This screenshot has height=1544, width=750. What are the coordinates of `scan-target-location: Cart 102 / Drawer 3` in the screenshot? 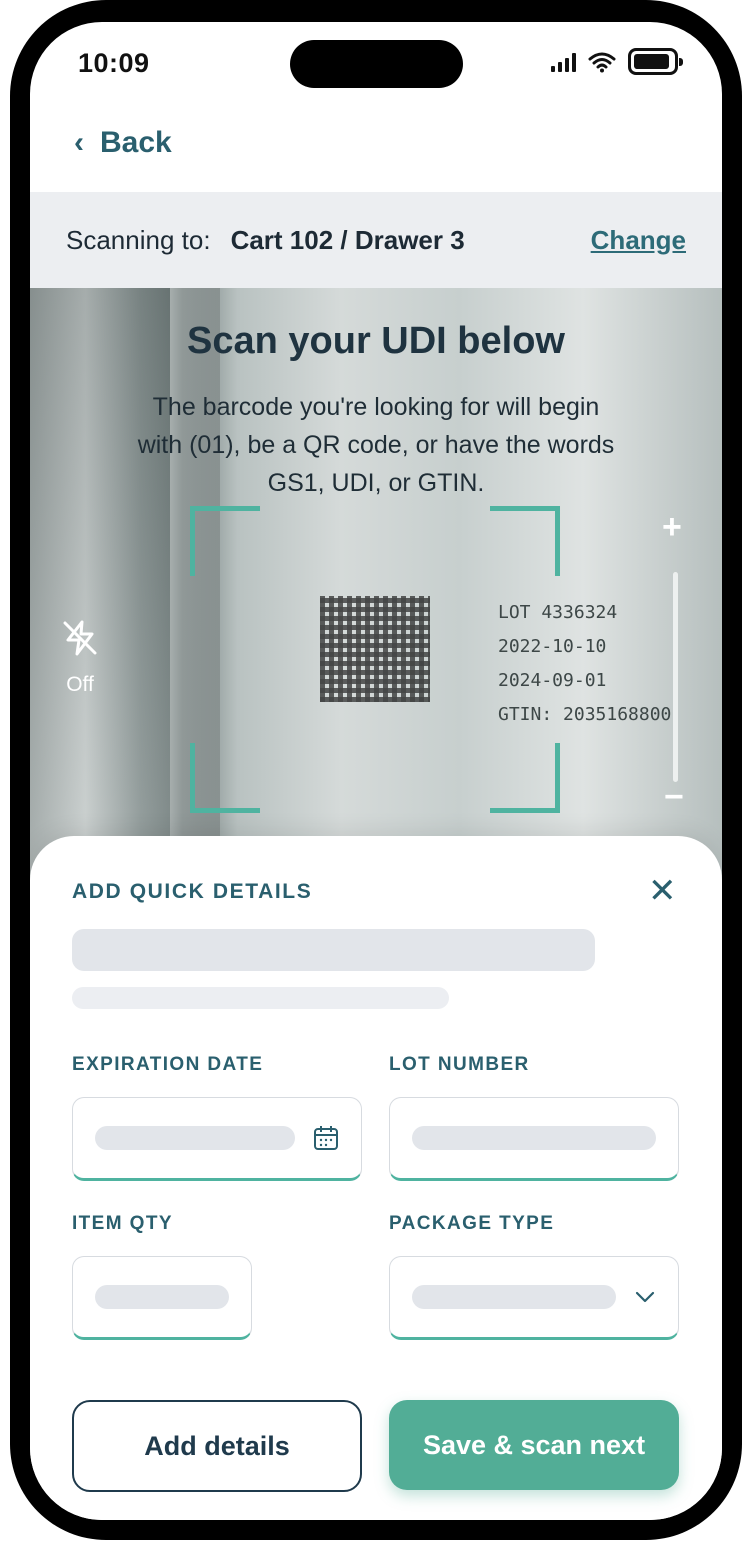 It's located at (347, 239).